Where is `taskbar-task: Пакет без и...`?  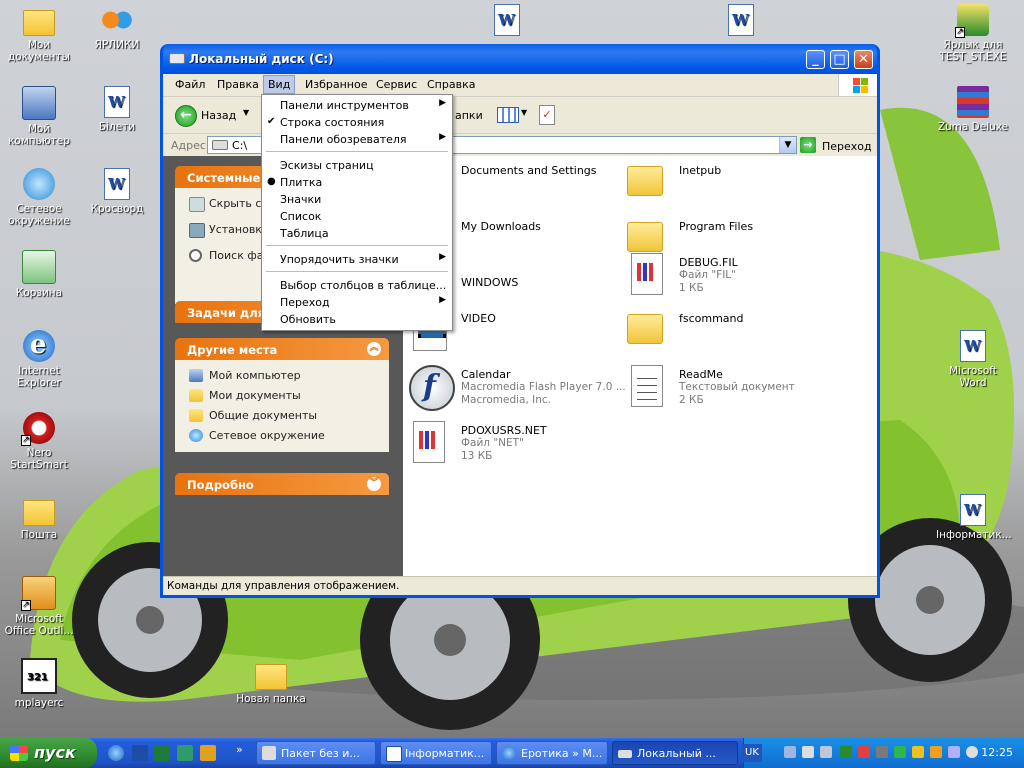
taskbar-task: Пакет без и... is located at coordinates (316, 753).